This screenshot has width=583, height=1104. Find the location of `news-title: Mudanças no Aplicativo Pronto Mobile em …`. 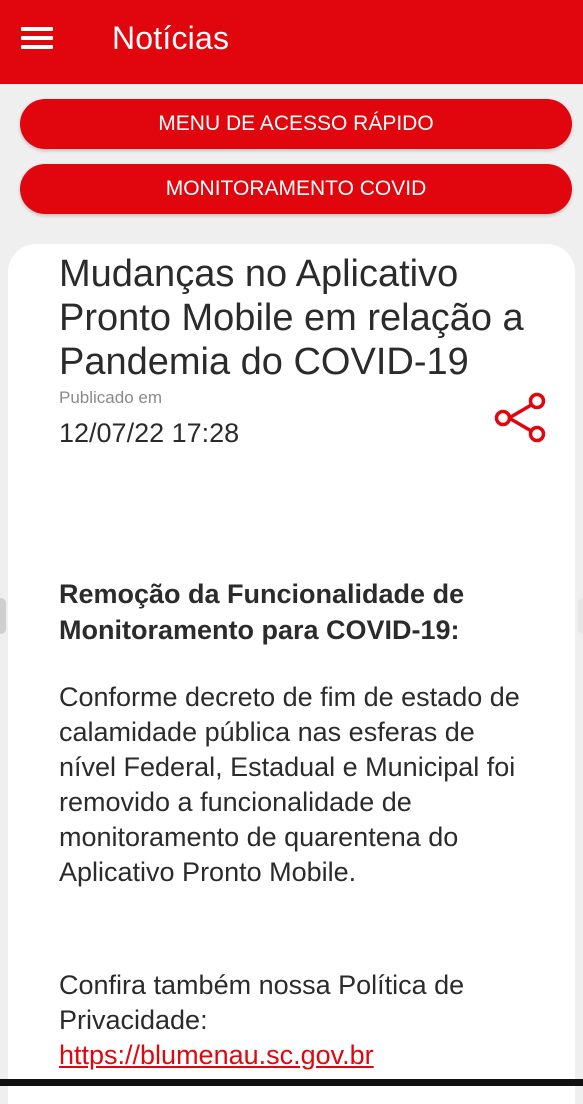

news-title: Mudanças no Aplicativo Pronto Mobile em … is located at coordinates (291, 318).